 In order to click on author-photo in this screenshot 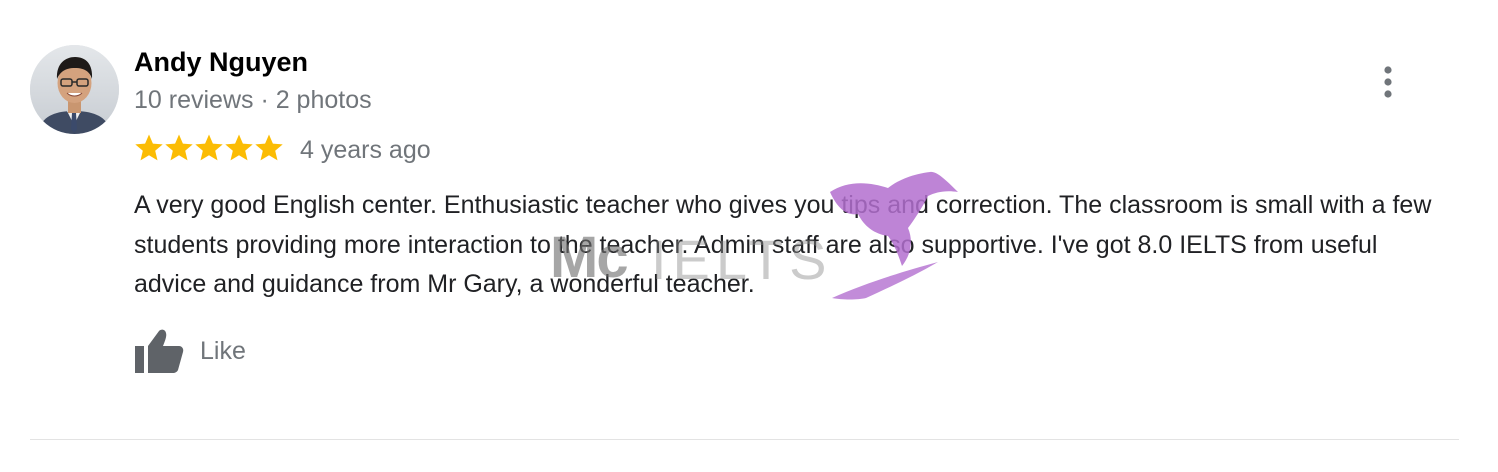, I will do `click(74, 89)`.